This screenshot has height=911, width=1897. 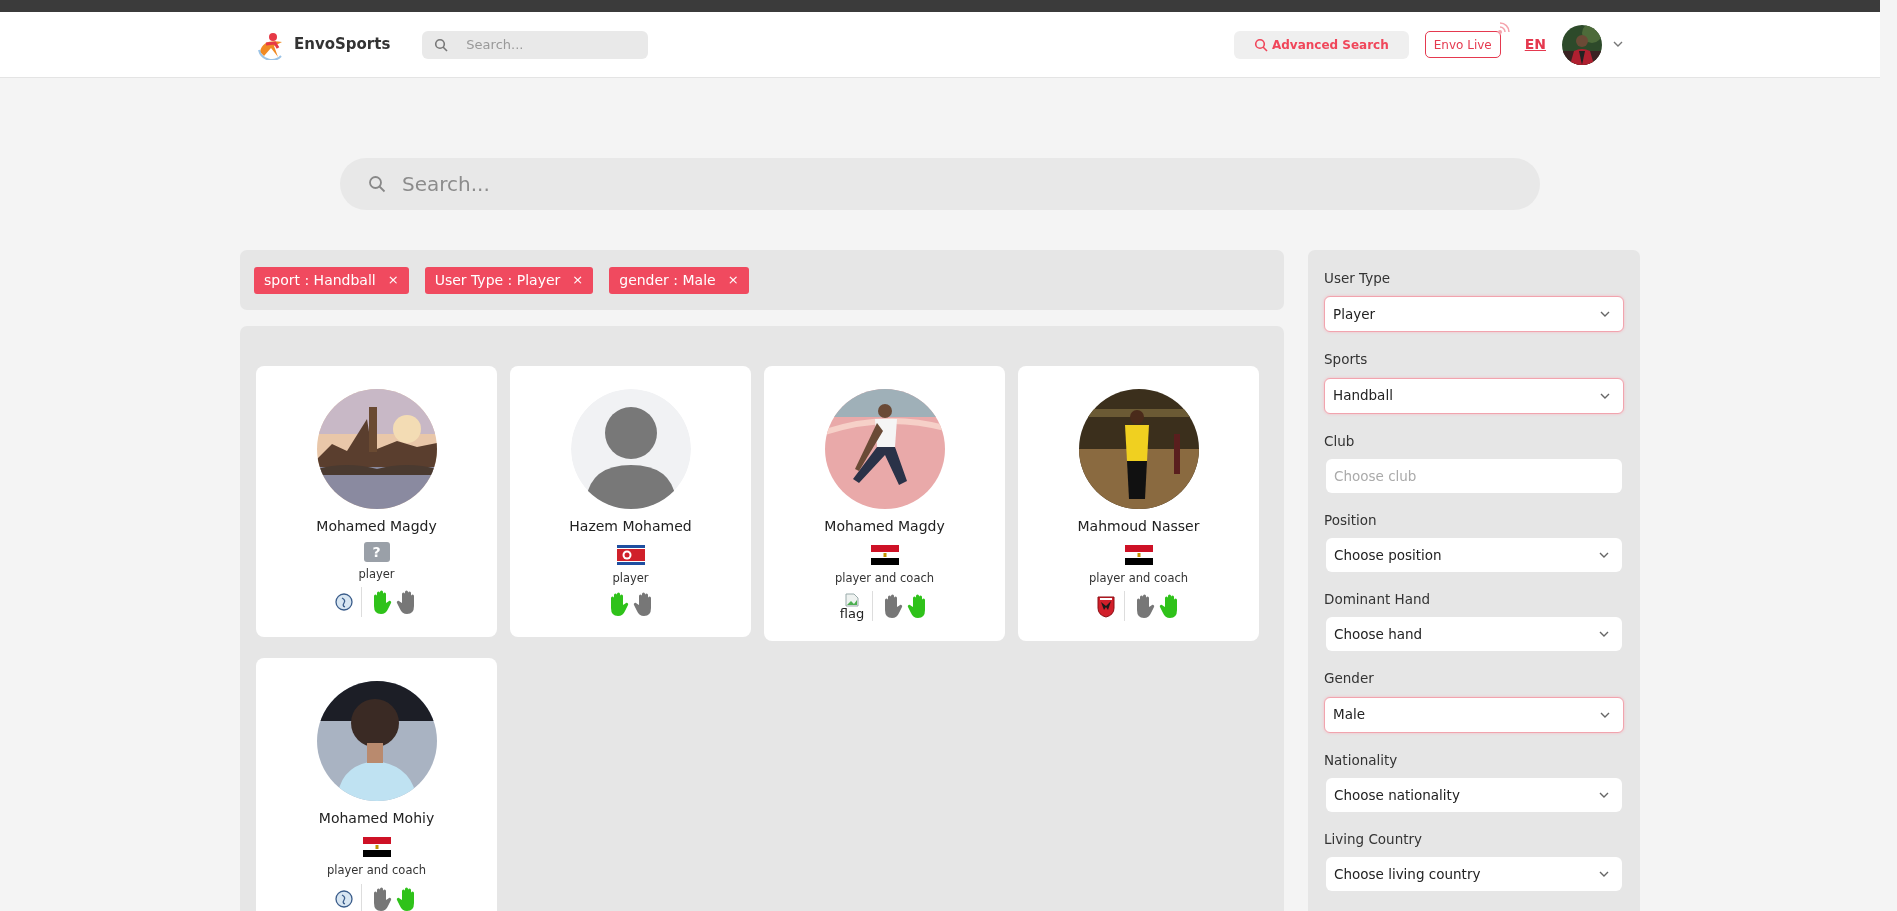 I want to click on profile-card: Mahmoud Nasser player and coach, so click(x=1138, y=504).